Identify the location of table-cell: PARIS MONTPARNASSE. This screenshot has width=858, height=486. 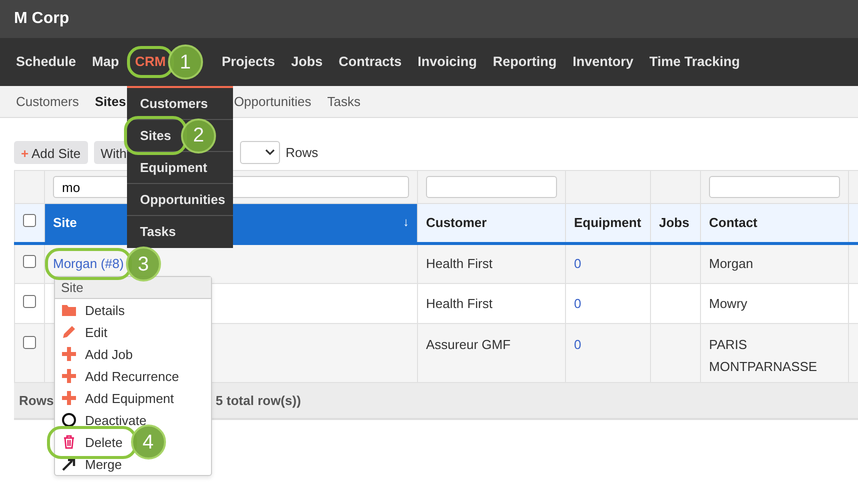
(763, 355).